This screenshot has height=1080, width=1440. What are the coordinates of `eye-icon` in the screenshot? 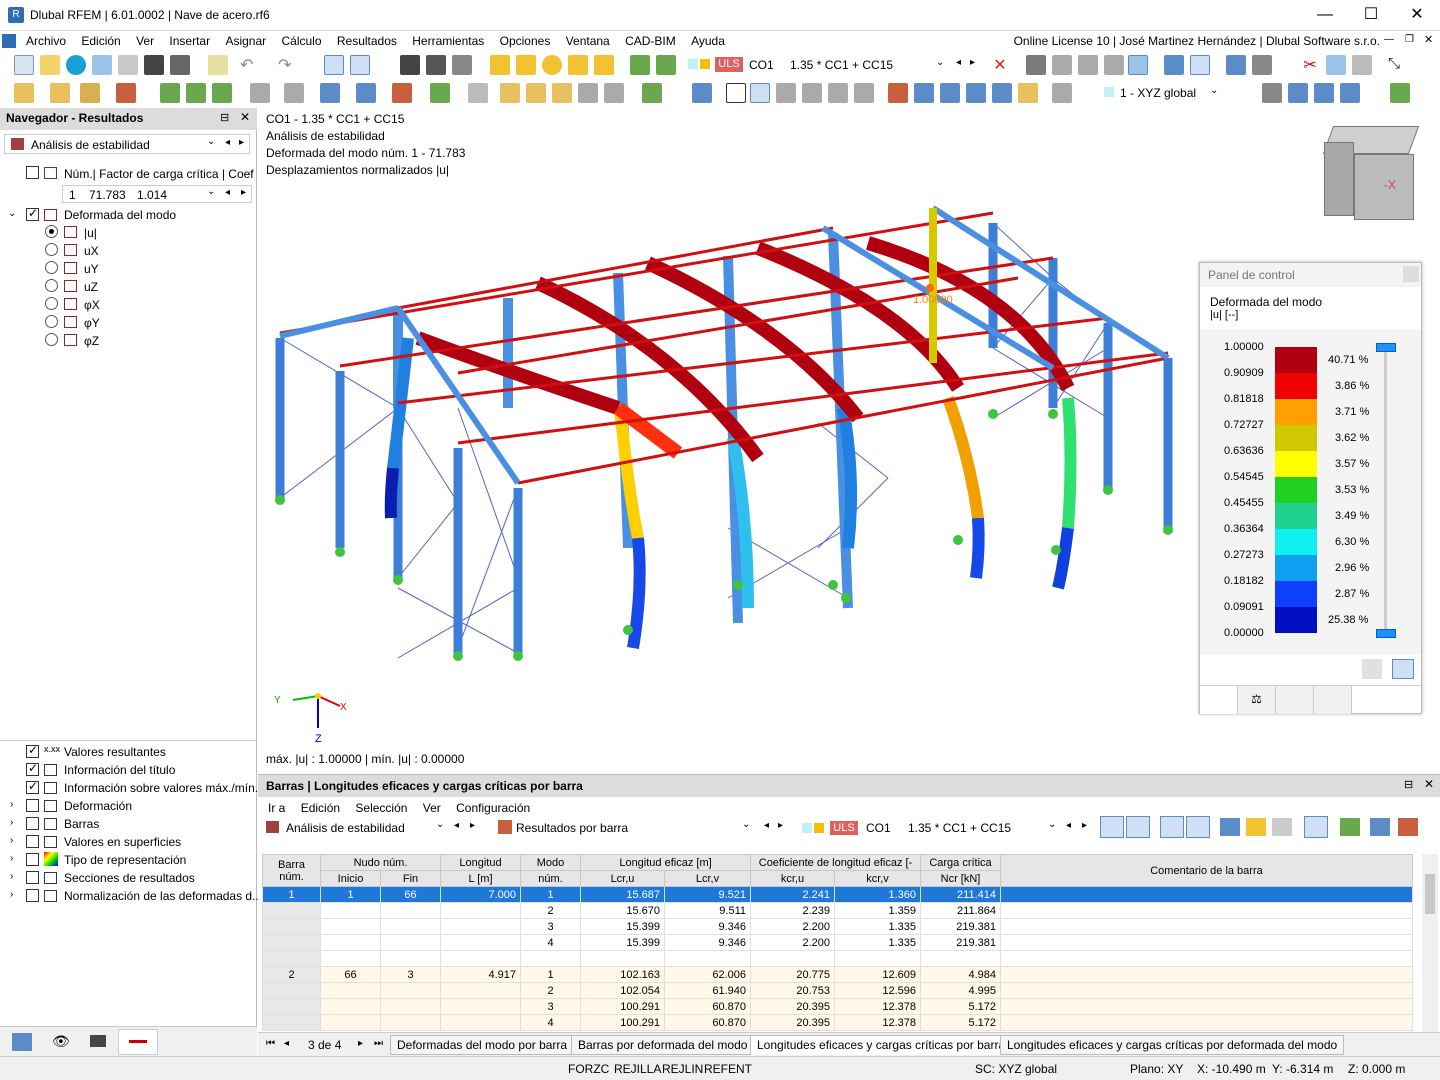 It's located at (1172, 827).